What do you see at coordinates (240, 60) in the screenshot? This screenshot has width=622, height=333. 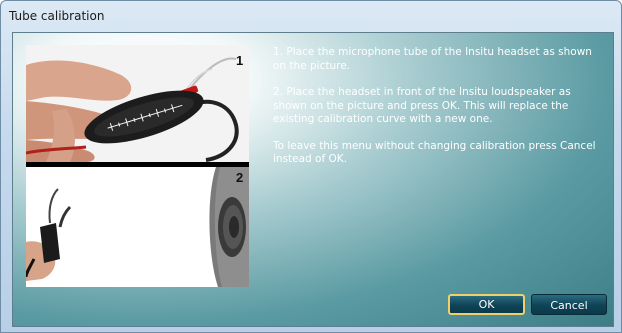 I see `image-number-1: 1` at bounding box center [240, 60].